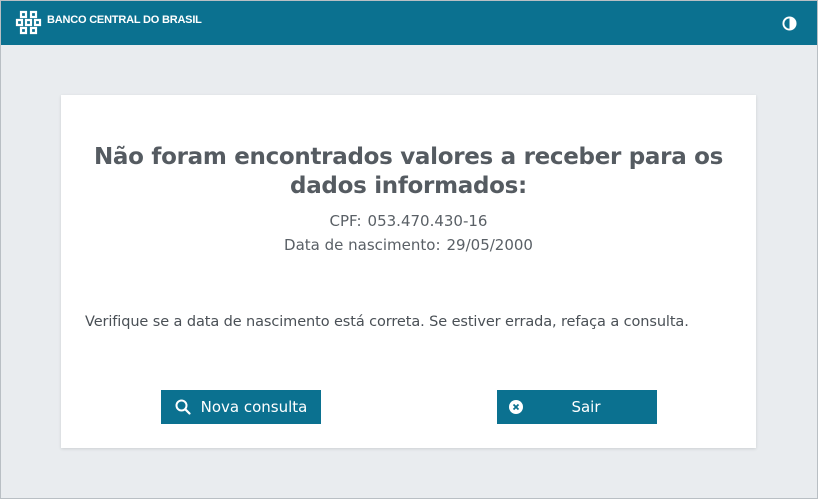 The image size is (818, 499). Describe the element at coordinates (362, 245) in the screenshot. I see `birth-date-label: Data de nascimento:` at that location.